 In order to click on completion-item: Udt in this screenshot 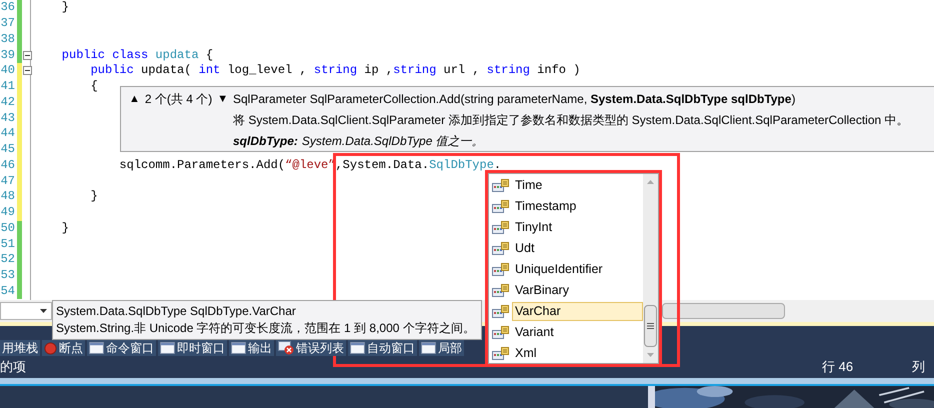, I will do `click(566, 248)`.